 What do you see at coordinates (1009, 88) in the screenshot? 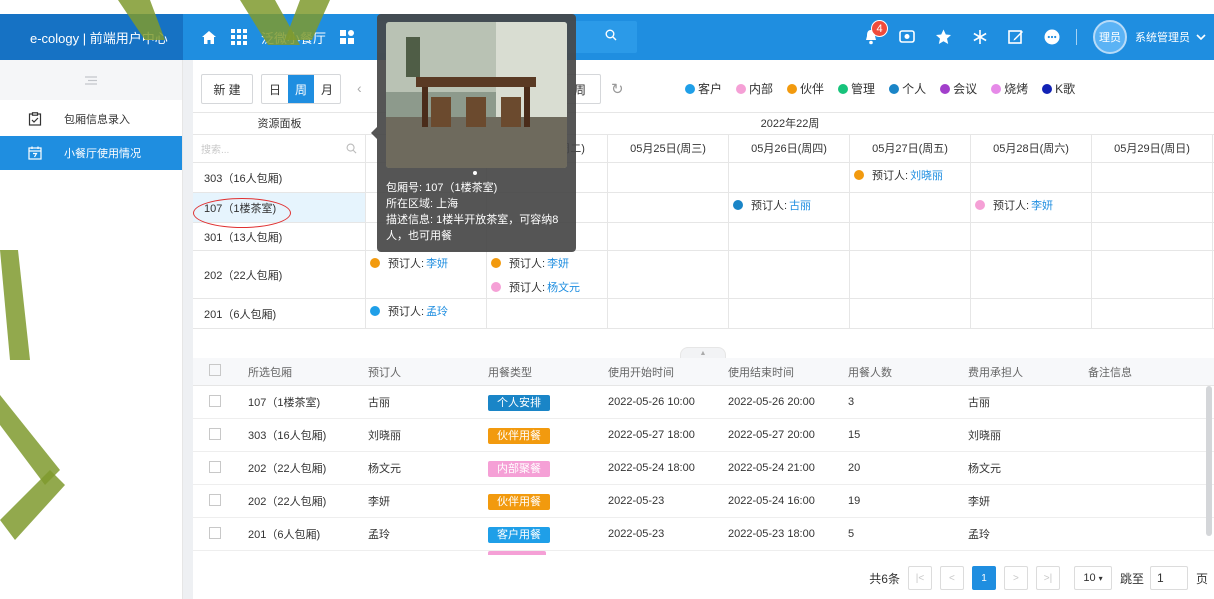
I see `legend-item: 烧烤` at bounding box center [1009, 88].